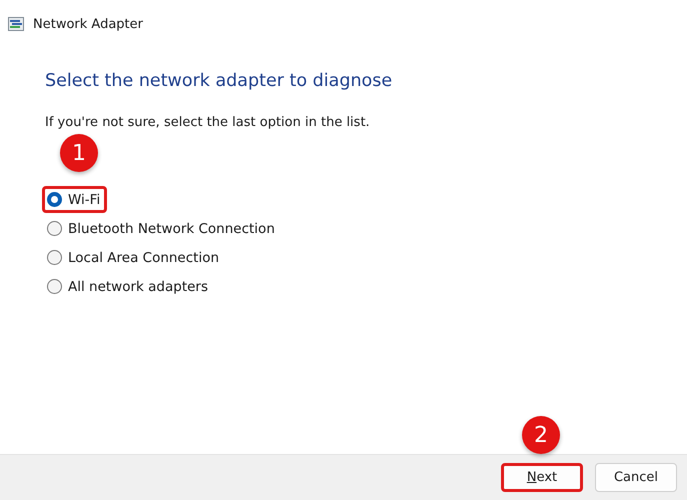  I want to click on step-badge: 2, so click(541, 435).